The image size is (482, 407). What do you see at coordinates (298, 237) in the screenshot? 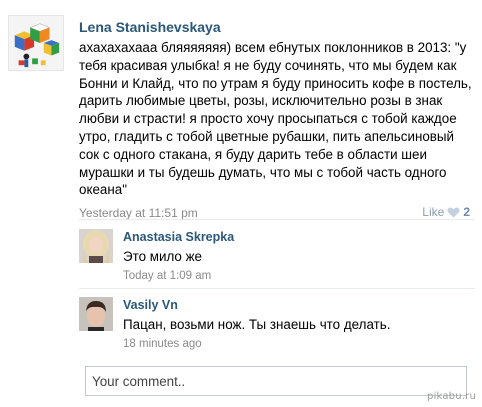
I see `comment-author-name: Anastasia Skrepka` at bounding box center [298, 237].